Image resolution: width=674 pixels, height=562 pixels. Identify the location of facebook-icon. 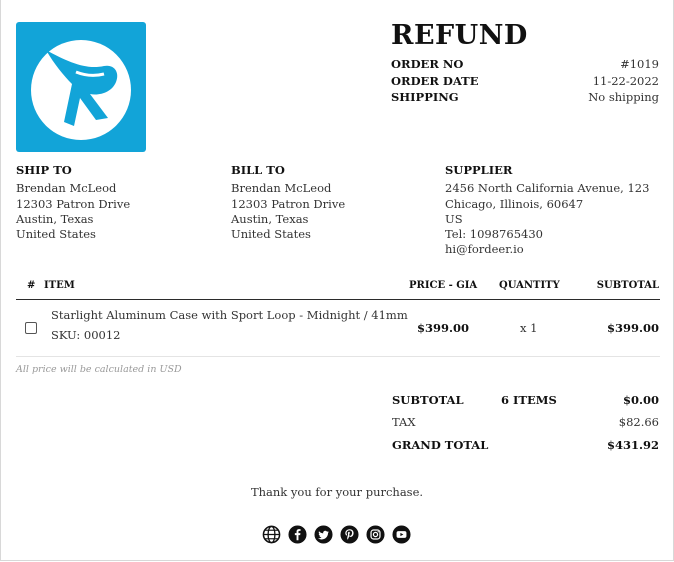
(297, 534).